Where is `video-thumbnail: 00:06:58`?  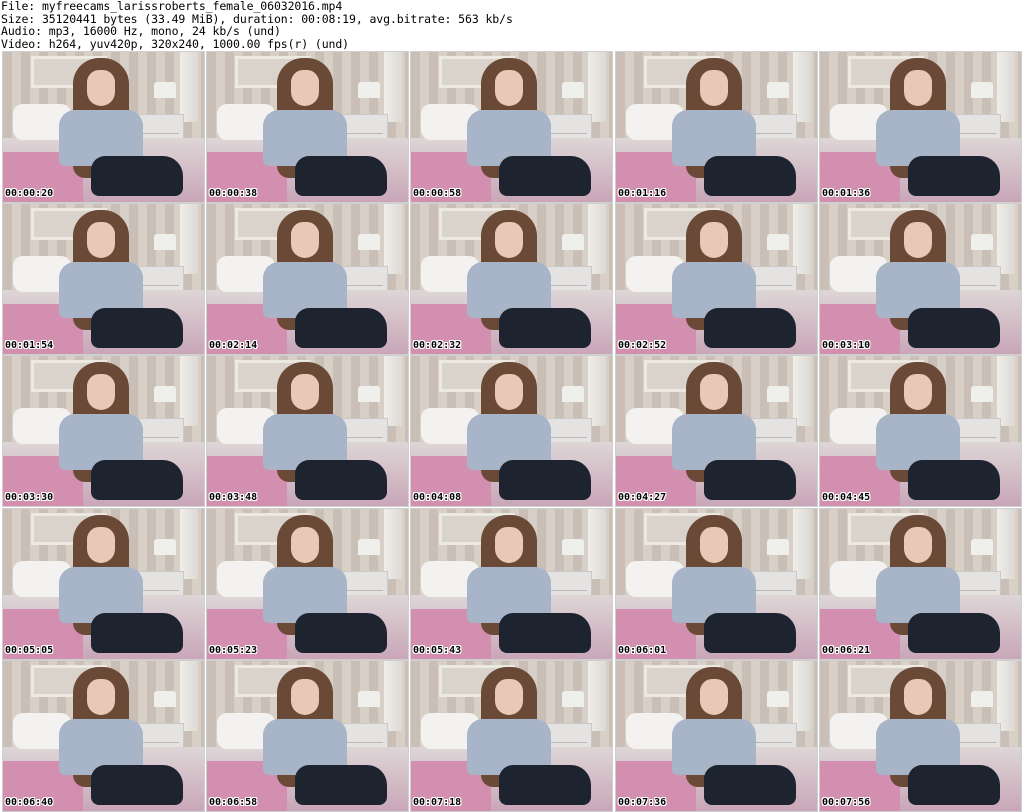 video-thumbnail: 00:06:58 is located at coordinates (307, 736).